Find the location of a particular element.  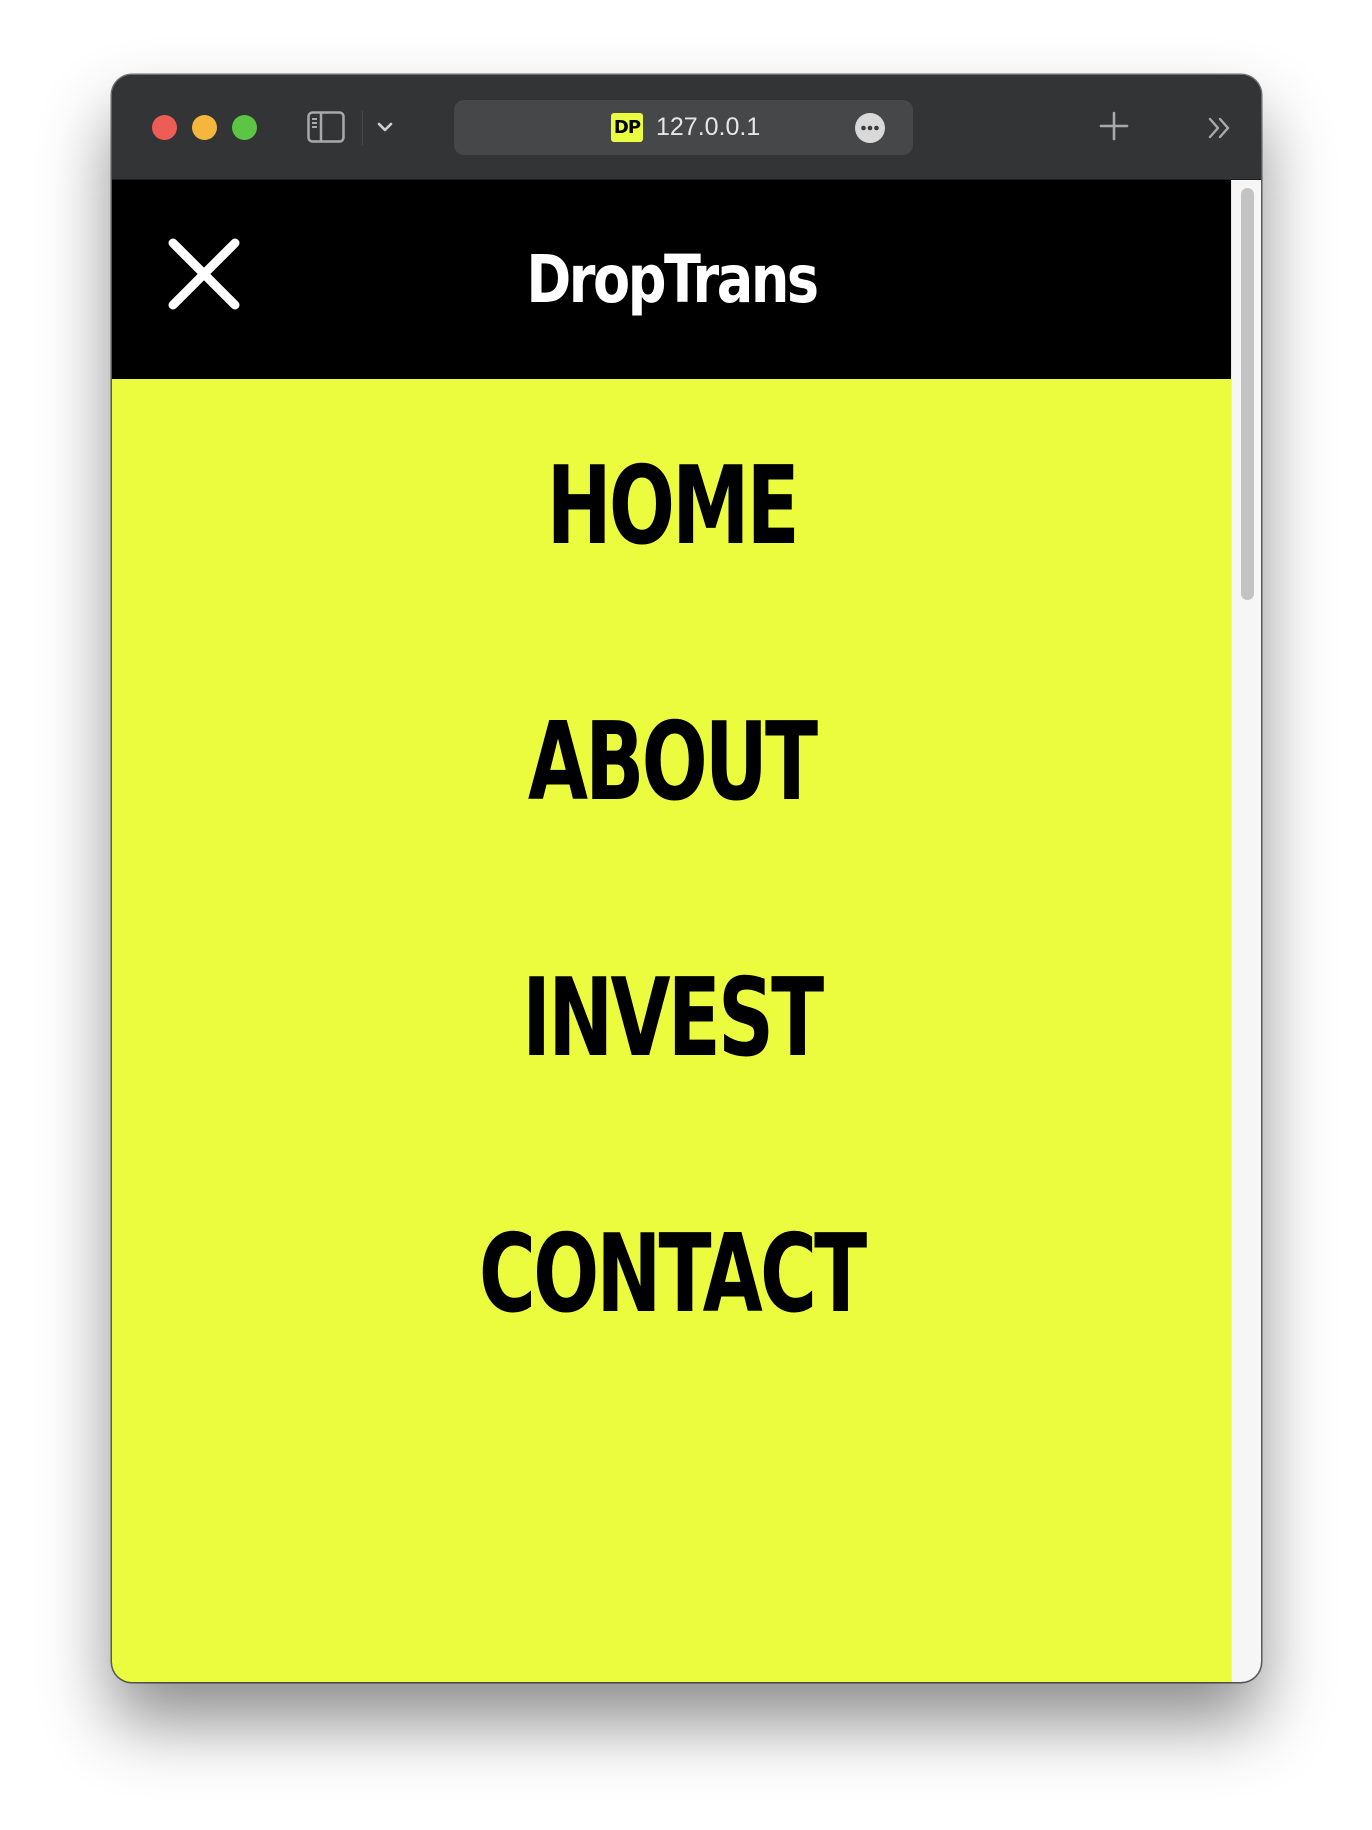

nav-item-invest: INVEST is located at coordinates (671, 1019).